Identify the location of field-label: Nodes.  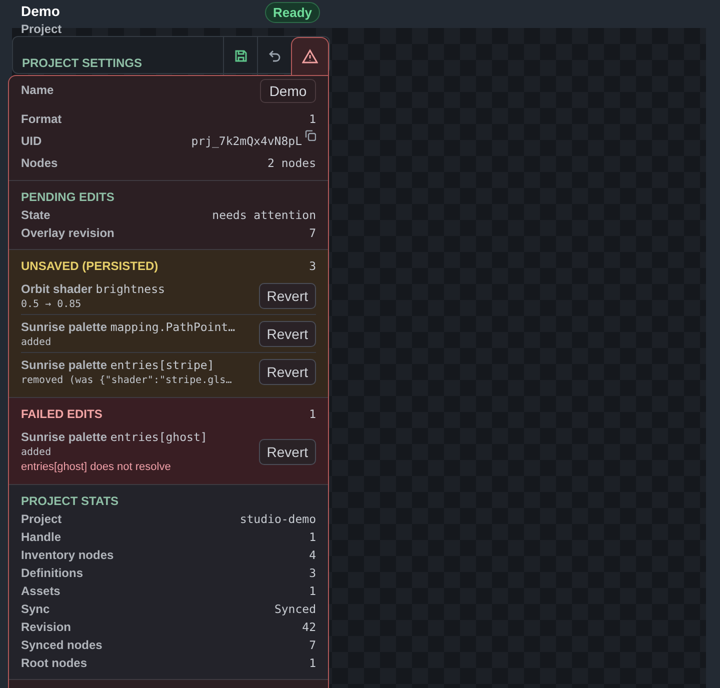
(39, 163).